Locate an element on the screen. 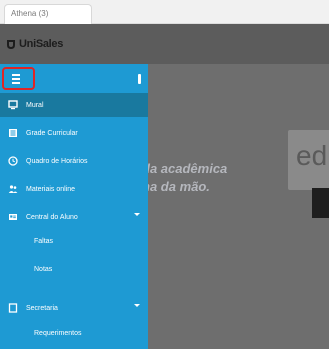 The image size is (329, 349). sidebar-subitem-requerimentos: Requerimentos is located at coordinates (74, 333).